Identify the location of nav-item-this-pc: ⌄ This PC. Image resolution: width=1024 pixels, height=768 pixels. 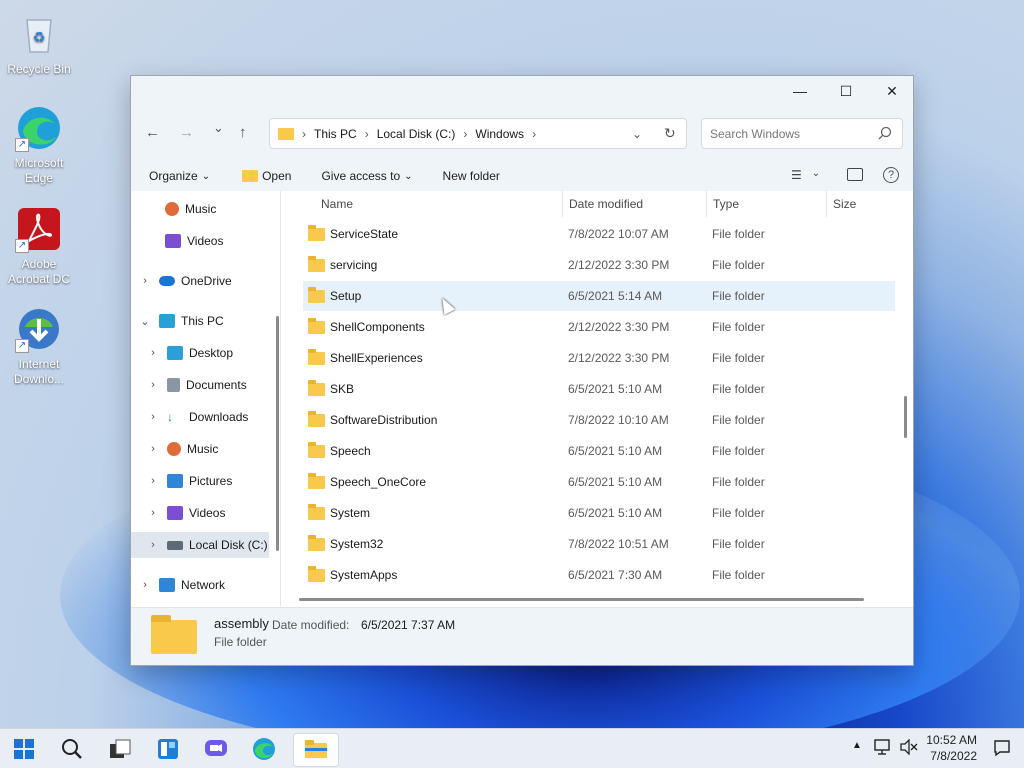
(201, 321).